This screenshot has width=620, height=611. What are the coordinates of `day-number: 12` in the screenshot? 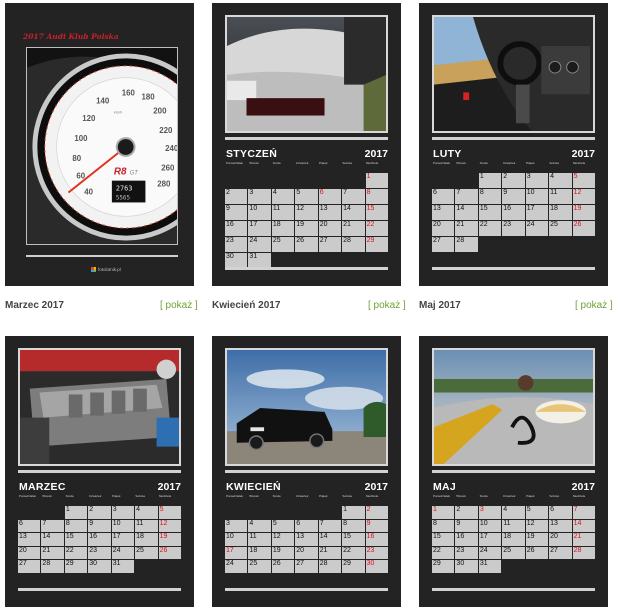 It's located at (300, 208).